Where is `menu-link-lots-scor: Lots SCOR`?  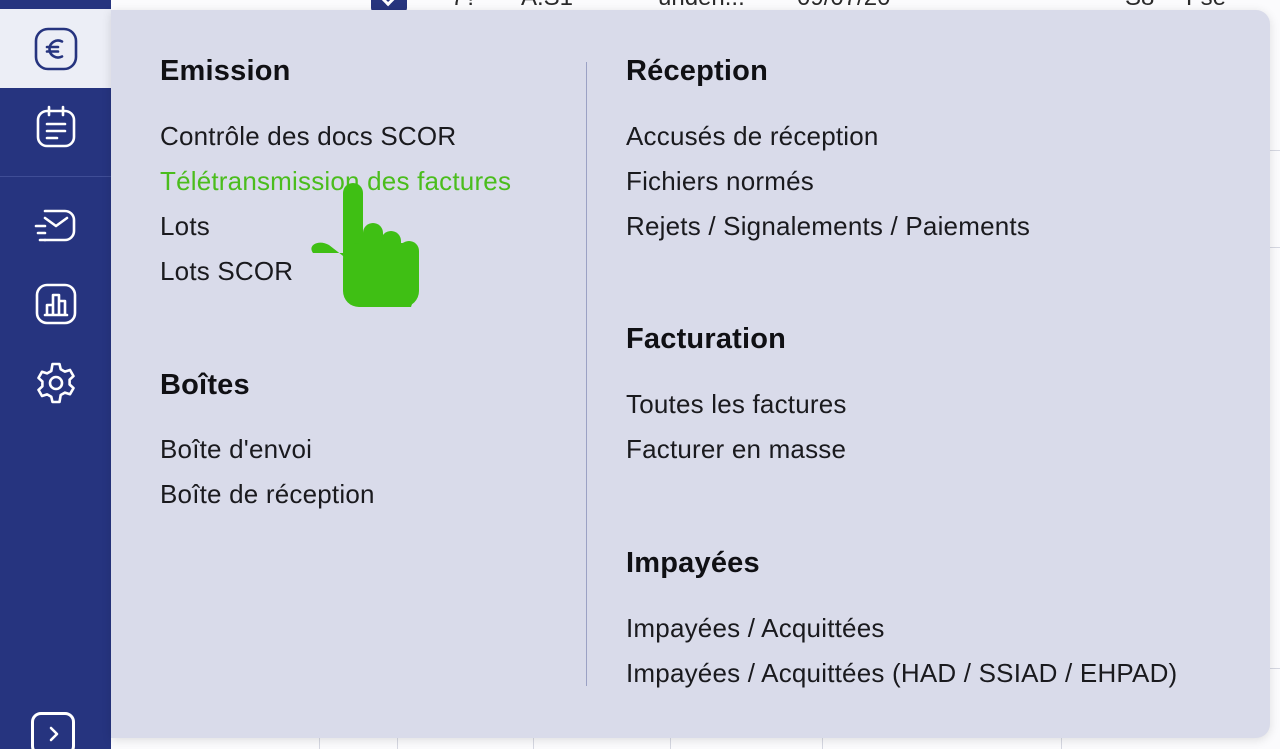
menu-link-lots-scor: Lots SCOR is located at coordinates (226, 271).